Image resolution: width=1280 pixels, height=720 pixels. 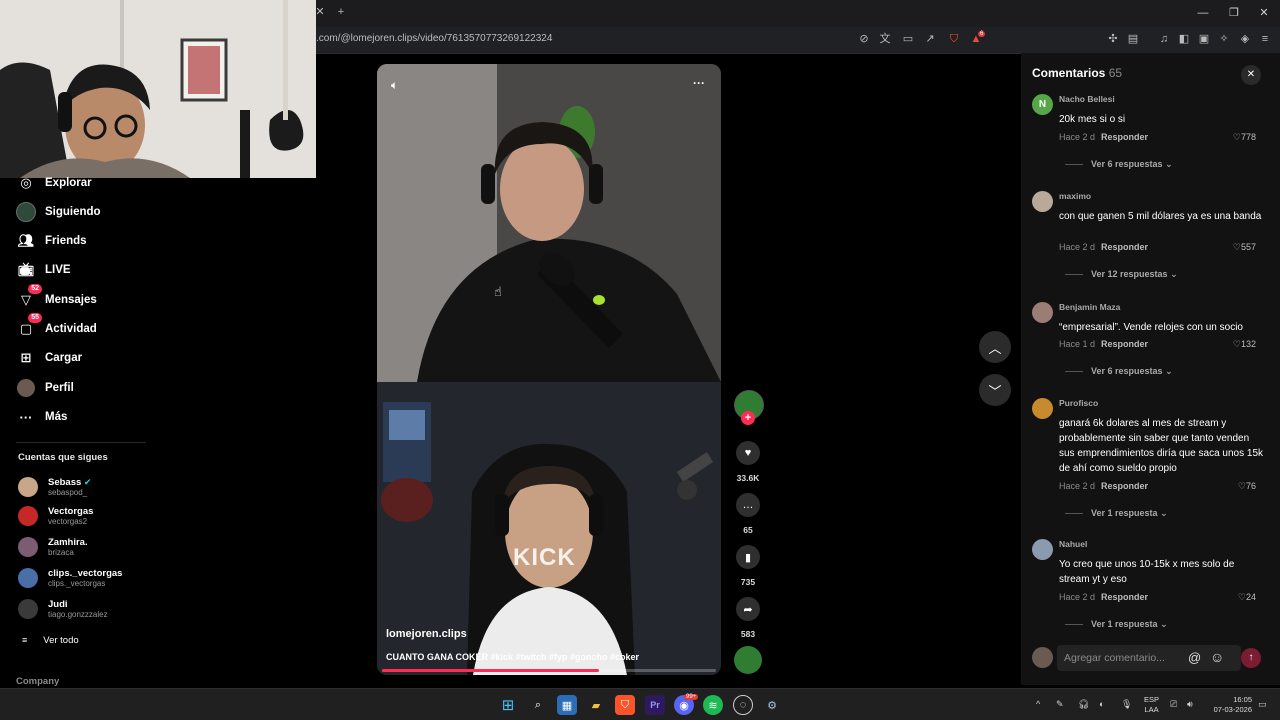 I want to click on mention-icon: @, so click(x=1194, y=657).